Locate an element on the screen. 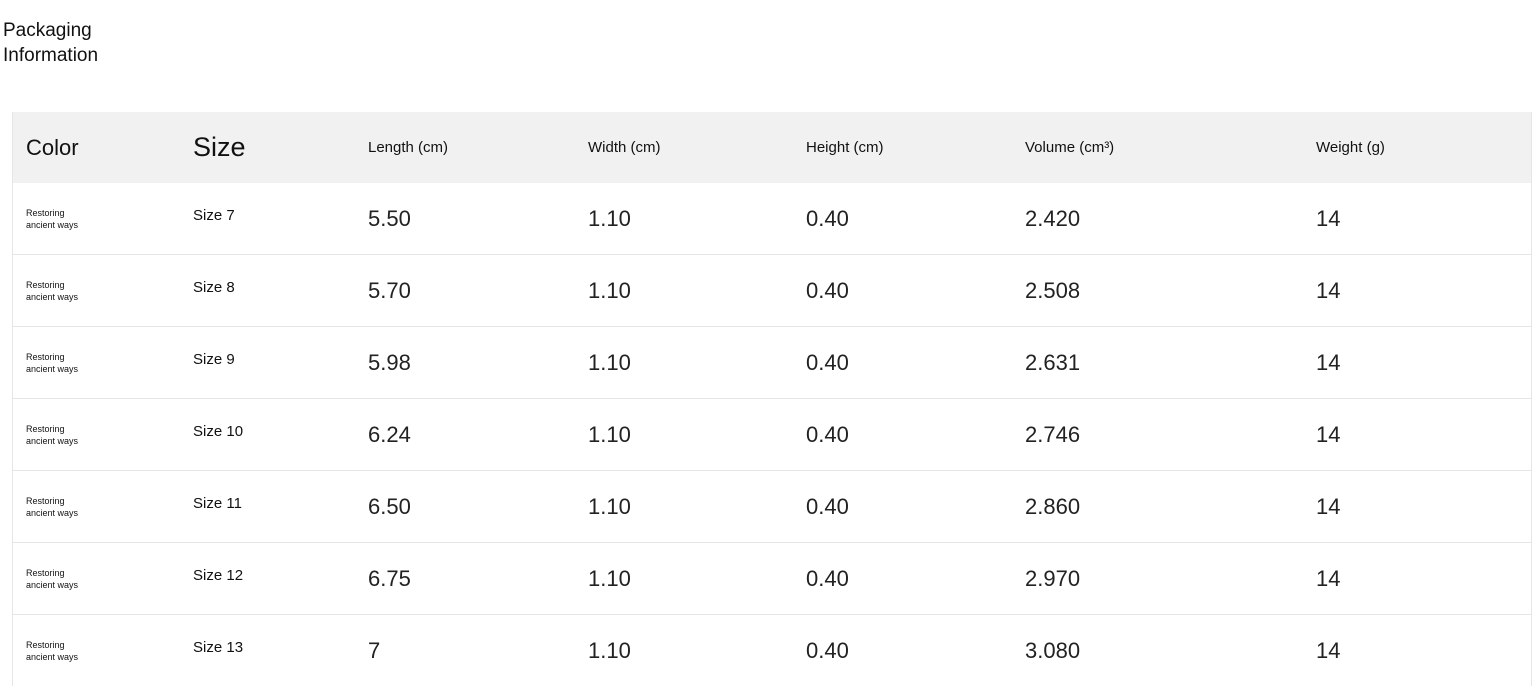 The height and width of the screenshot is (686, 1535). header-height: Height (cm) is located at coordinates (845, 147).